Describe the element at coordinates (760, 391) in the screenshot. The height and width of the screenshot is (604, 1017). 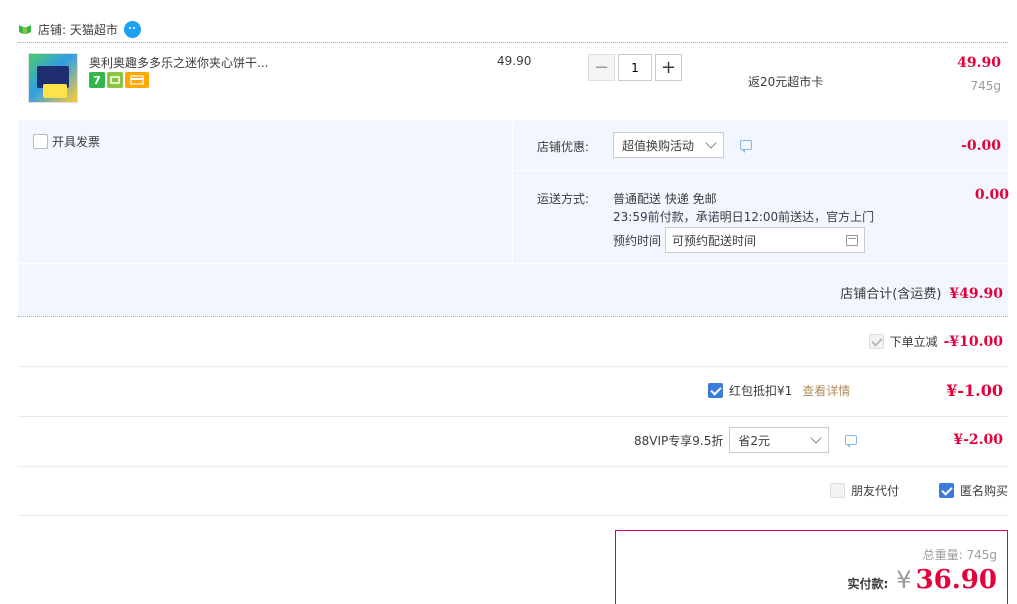
I see `redpacket-label: 红包抵扣¥1` at that location.